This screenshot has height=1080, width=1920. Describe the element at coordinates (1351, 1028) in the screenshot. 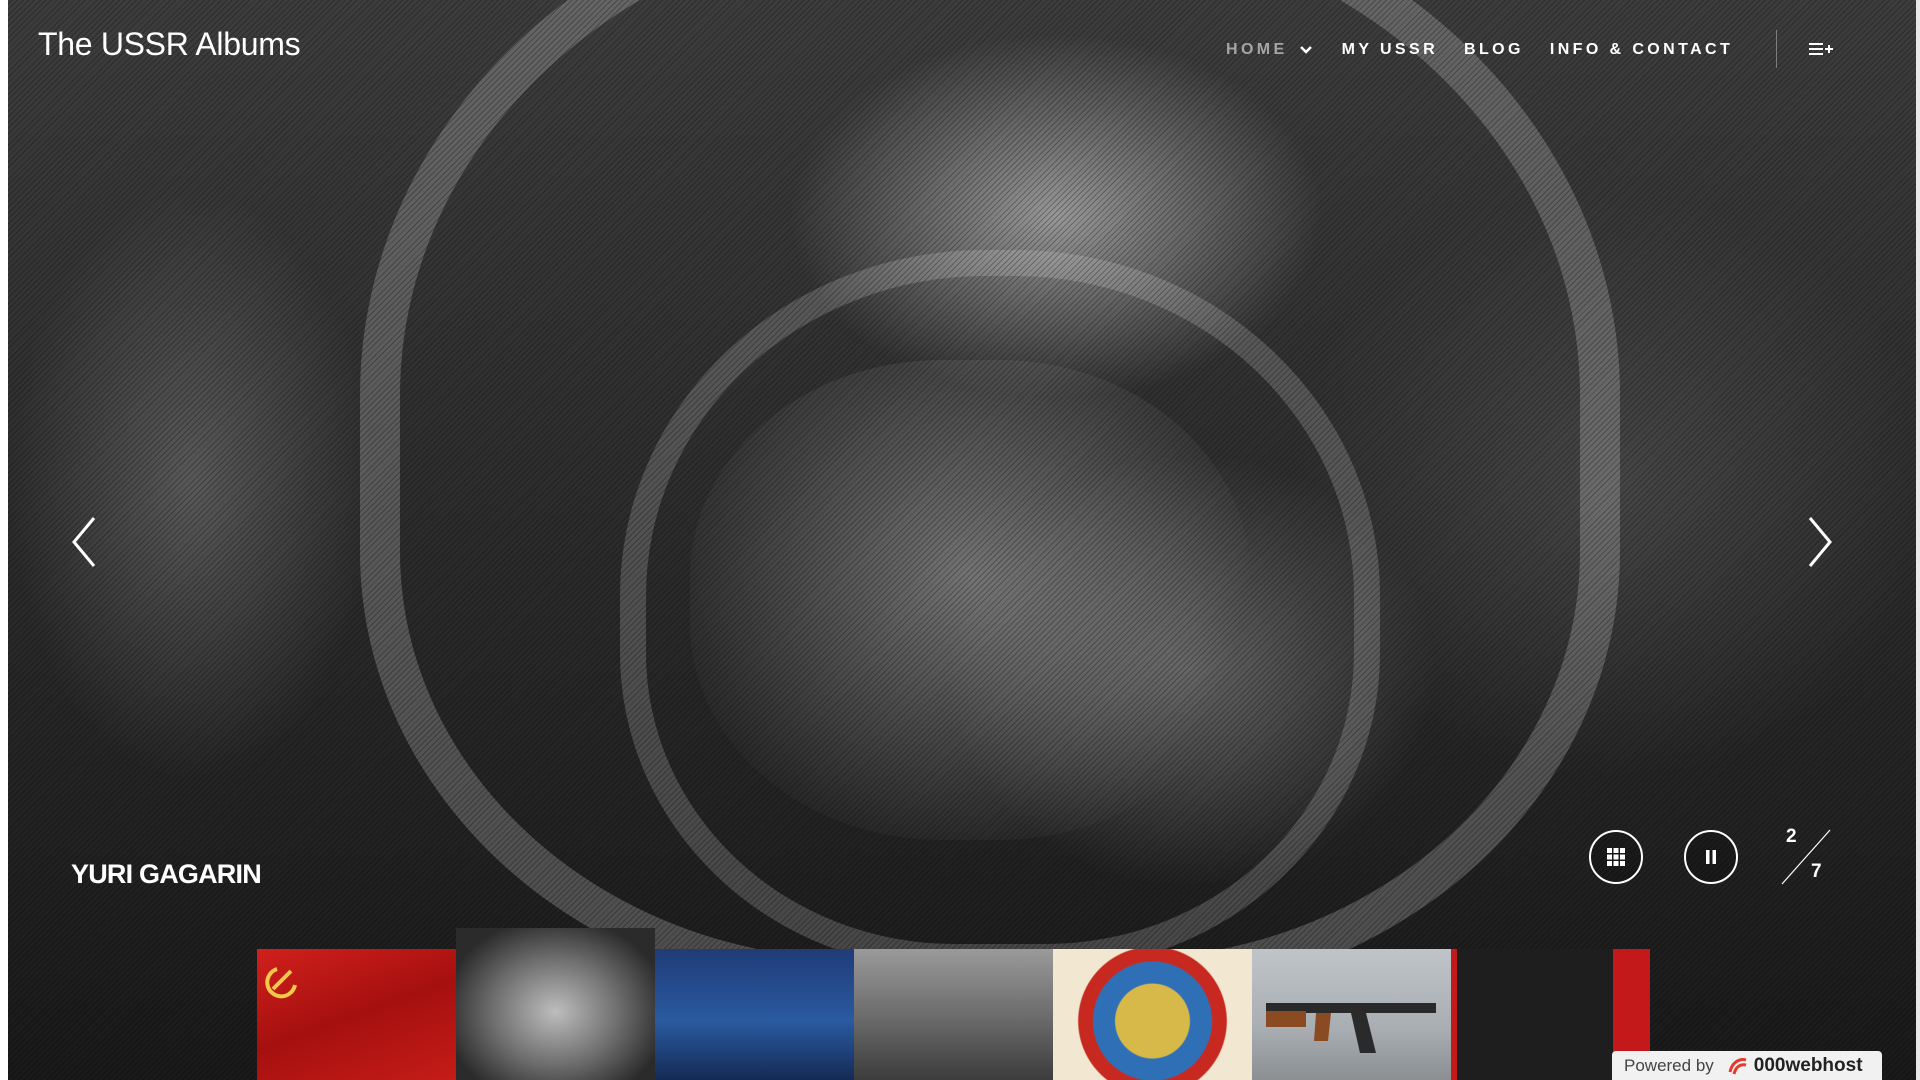

I see `rifle-icon` at that location.